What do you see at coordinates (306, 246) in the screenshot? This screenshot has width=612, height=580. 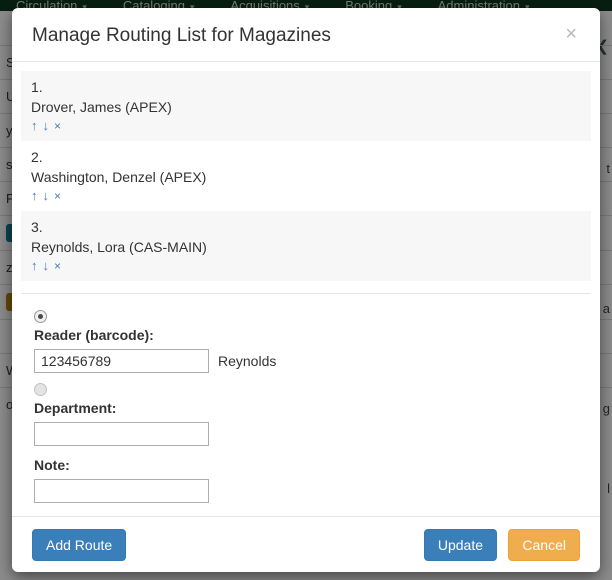 I see `routing-list-item: 3. Reynolds, Lora (CAS-MAIN) ↑ ↓ ×` at bounding box center [306, 246].